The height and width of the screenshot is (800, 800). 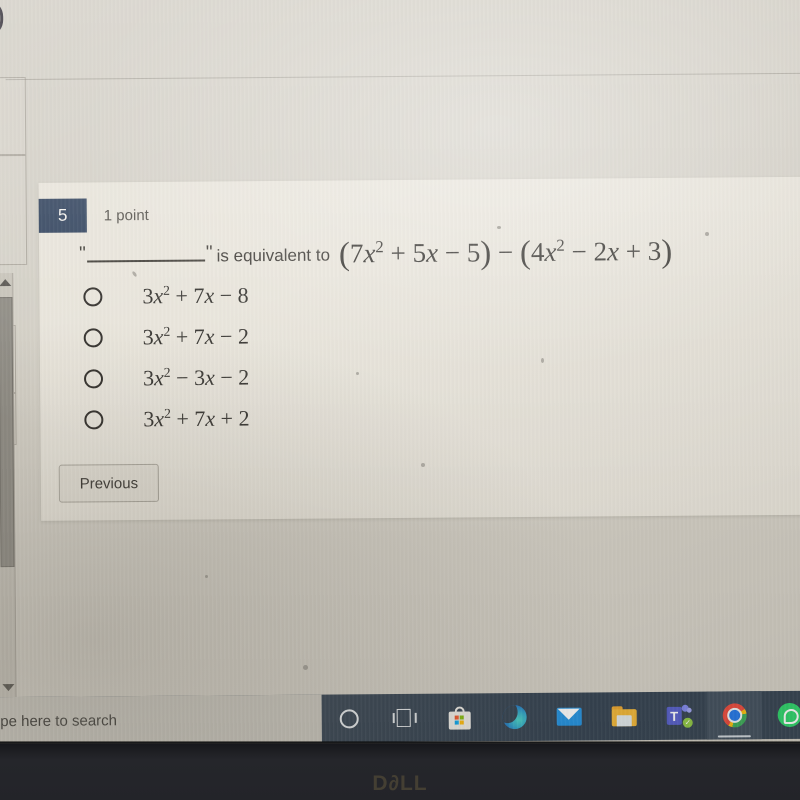 I want to click on search-placeholder-text: ype here to search, so click(x=59, y=720).